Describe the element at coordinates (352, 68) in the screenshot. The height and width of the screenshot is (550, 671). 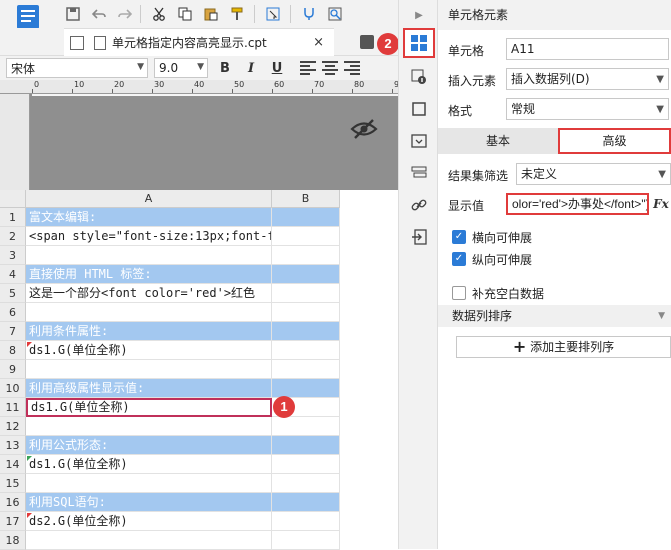
I see `align-right-icon` at that location.